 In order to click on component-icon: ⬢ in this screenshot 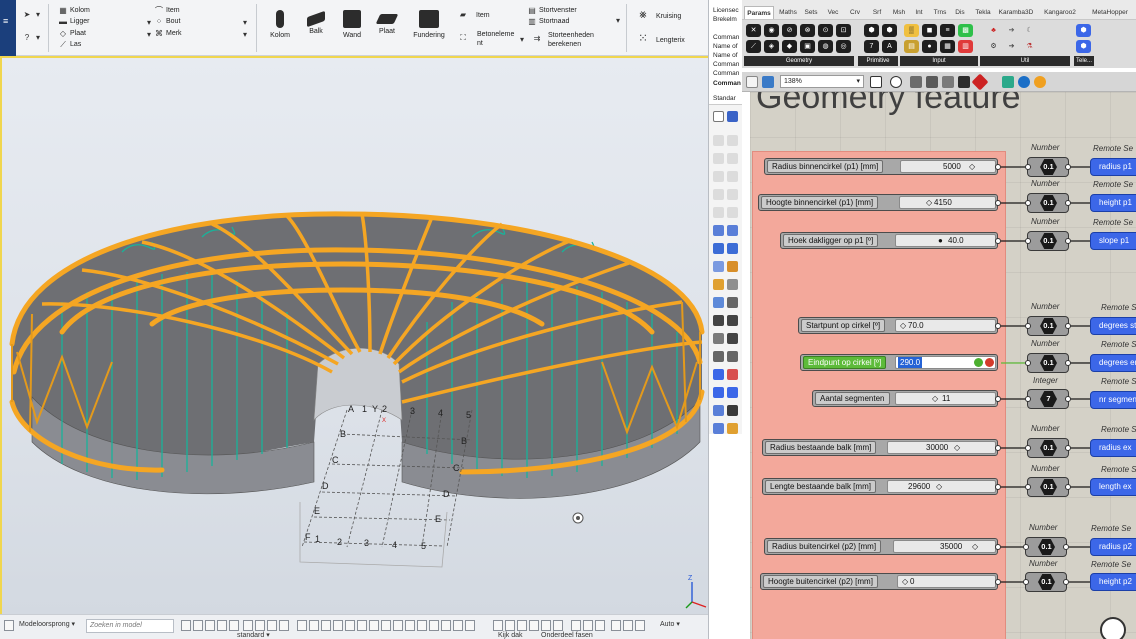, I will do `click(871, 30)`.